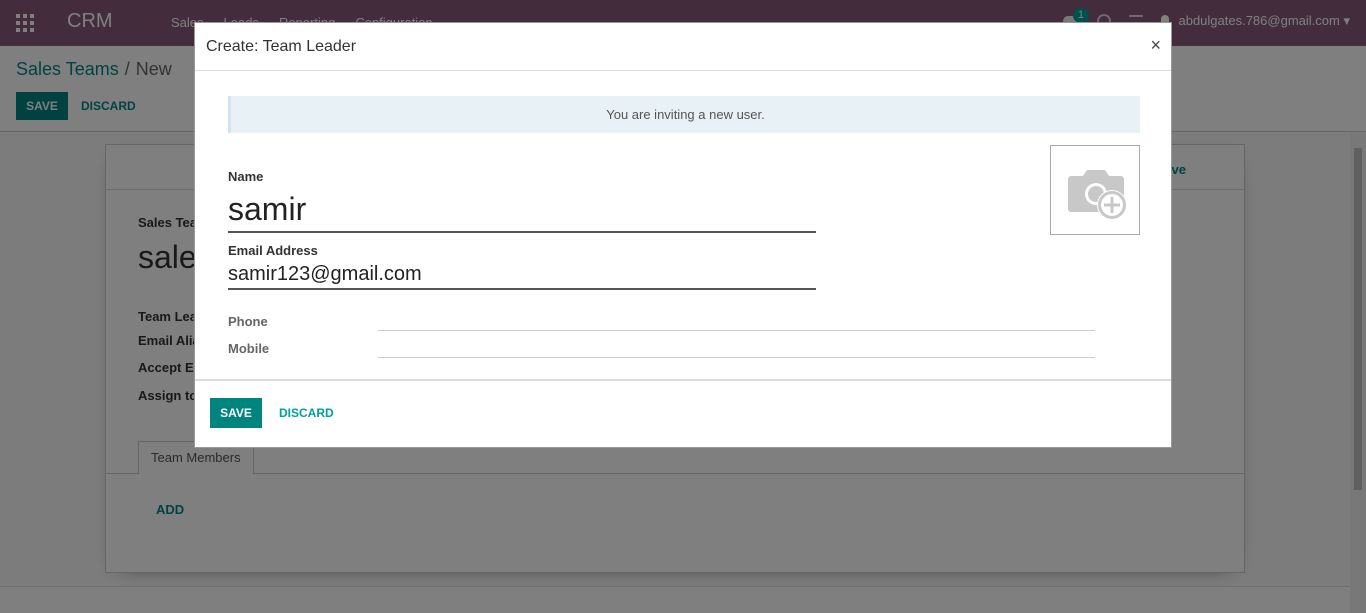 The image size is (1366, 613). Describe the element at coordinates (246, 176) in the screenshot. I see `name-label: Name` at that location.